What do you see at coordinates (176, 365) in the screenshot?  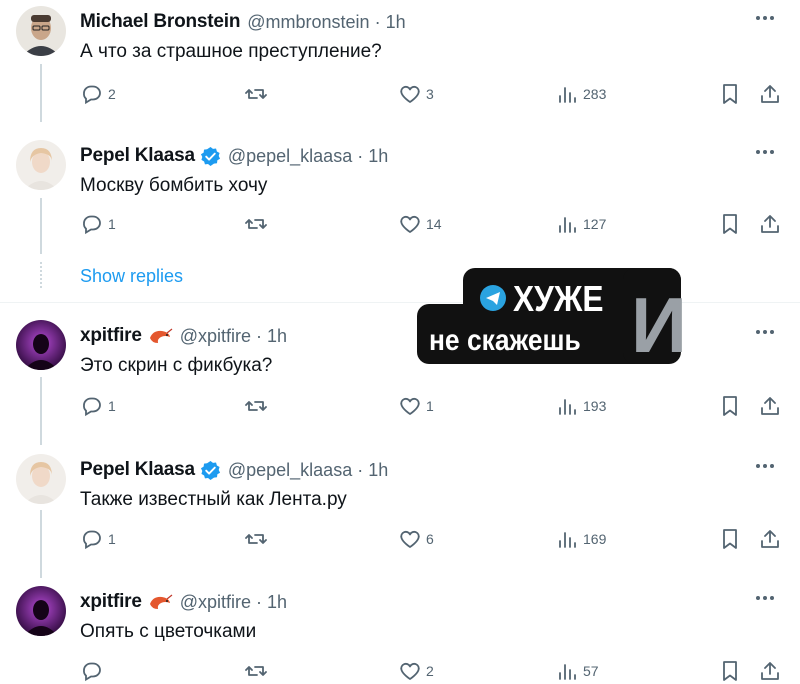 I see `tweet-text: Это скрин с фикбука?` at bounding box center [176, 365].